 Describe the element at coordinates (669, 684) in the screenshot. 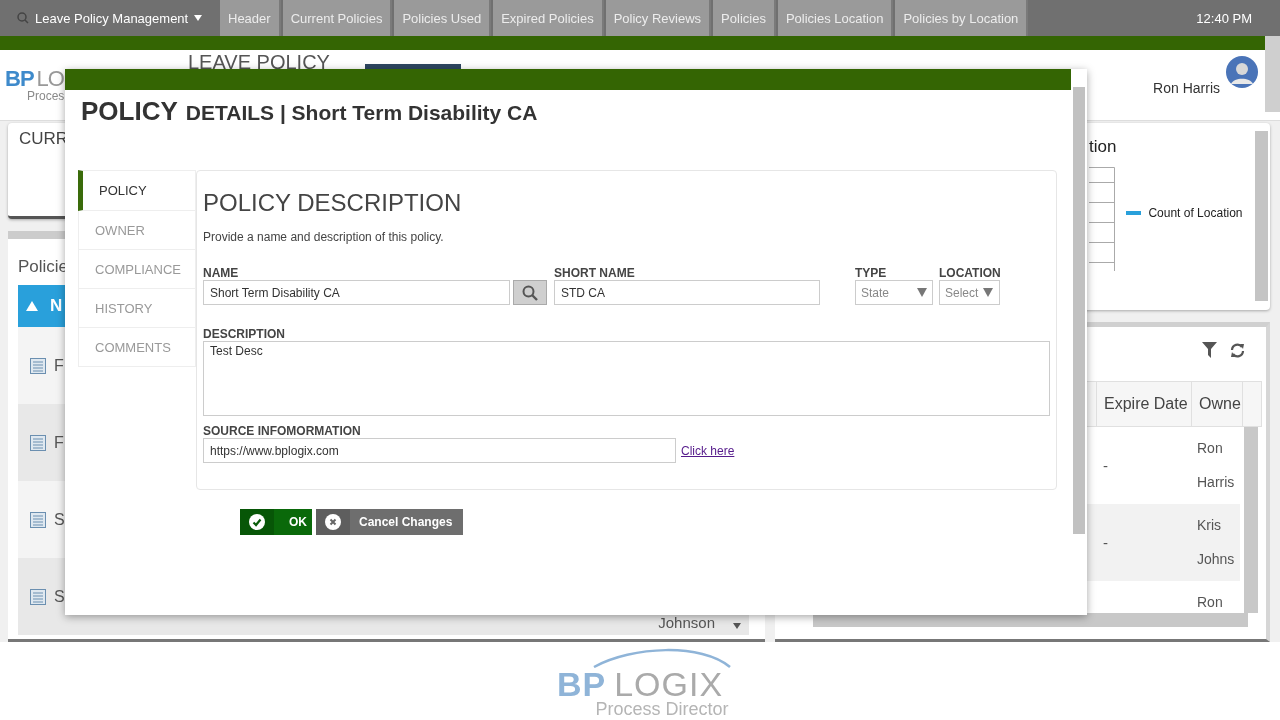

I see `logo-text: LOGIX` at that location.